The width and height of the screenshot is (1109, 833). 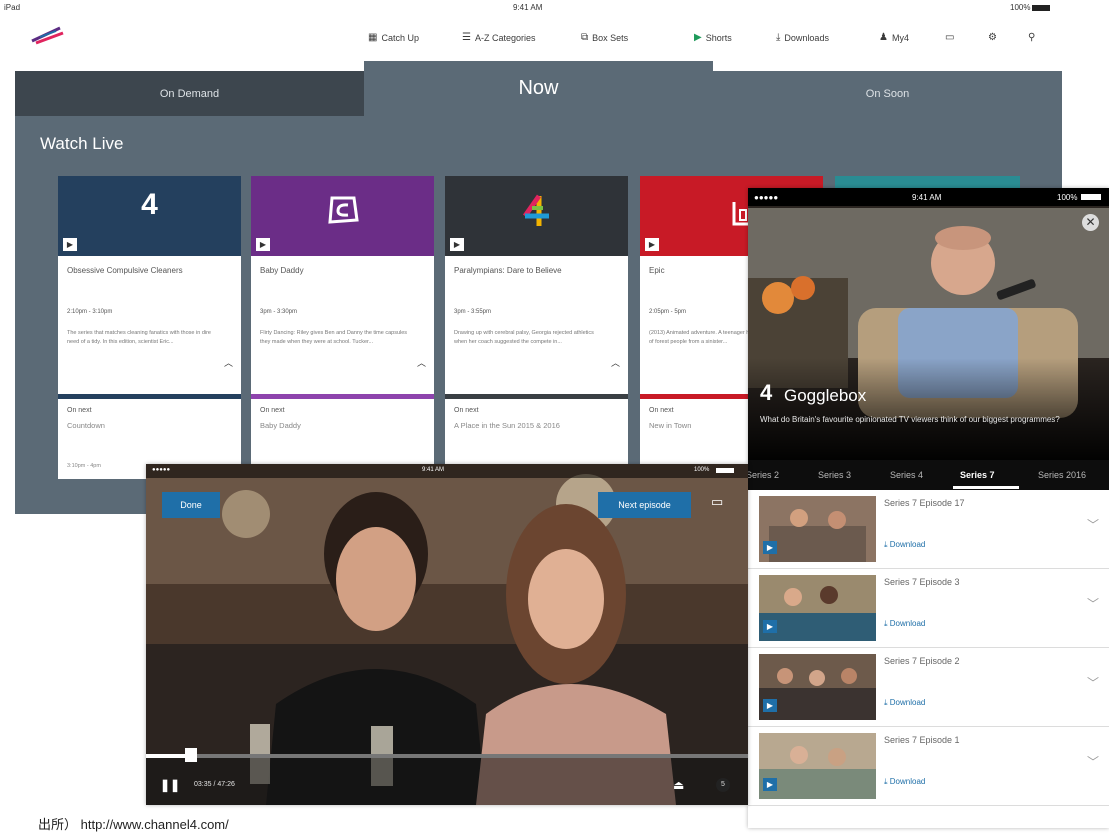 I want to click on episode-row: ▶ Series 7 Episode 17 ⤓ Download ﹀, so click(x=928, y=529).